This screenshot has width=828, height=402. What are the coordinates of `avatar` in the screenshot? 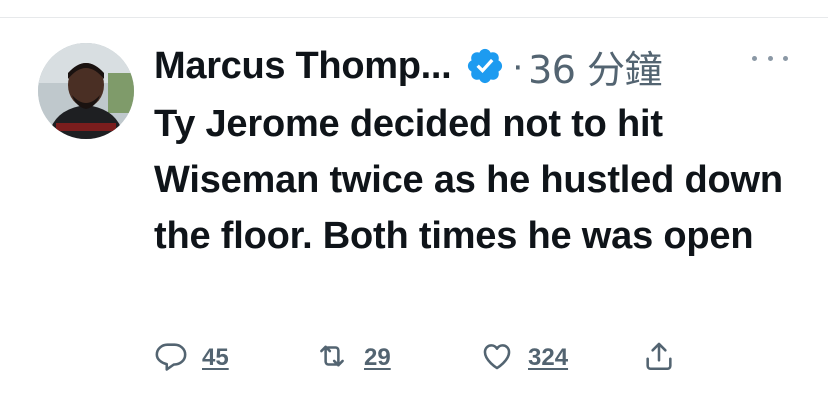 It's located at (86, 91).